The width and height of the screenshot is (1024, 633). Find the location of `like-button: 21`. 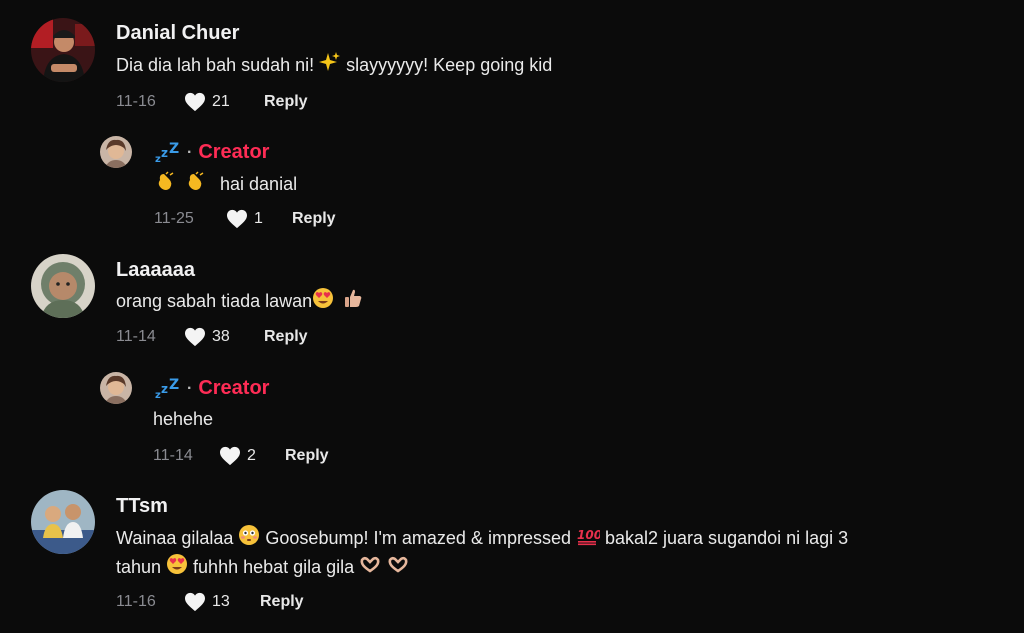

like-button: 21 is located at coordinates (224, 102).